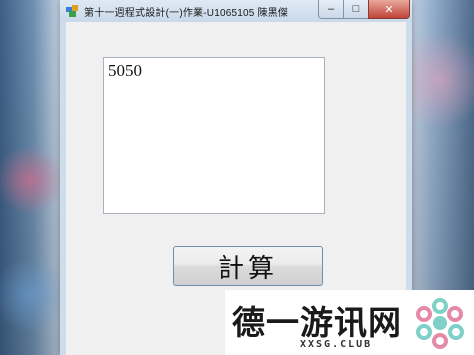  I want to click on watermark-domain: XXSG.CLUB, so click(336, 344).